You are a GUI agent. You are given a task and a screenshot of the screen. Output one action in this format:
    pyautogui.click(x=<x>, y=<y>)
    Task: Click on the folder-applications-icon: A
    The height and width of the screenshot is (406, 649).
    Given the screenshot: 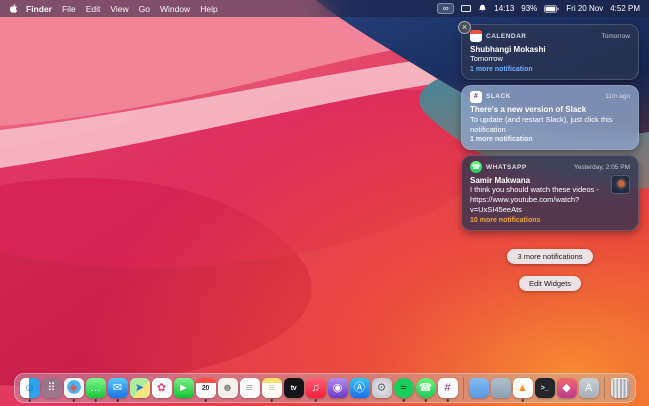 What is the action you would take?
    pyautogui.click(x=588, y=387)
    